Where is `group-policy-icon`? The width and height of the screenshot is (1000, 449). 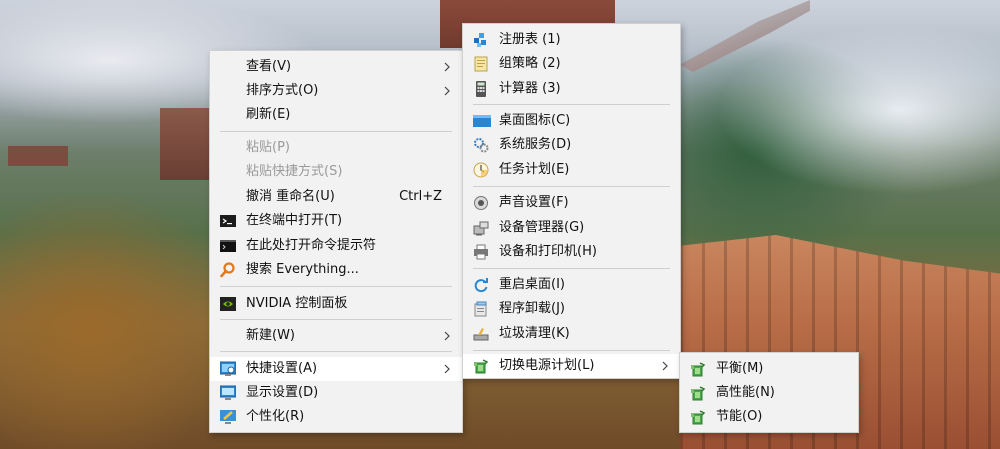
group-policy-icon is located at coordinates (481, 64).